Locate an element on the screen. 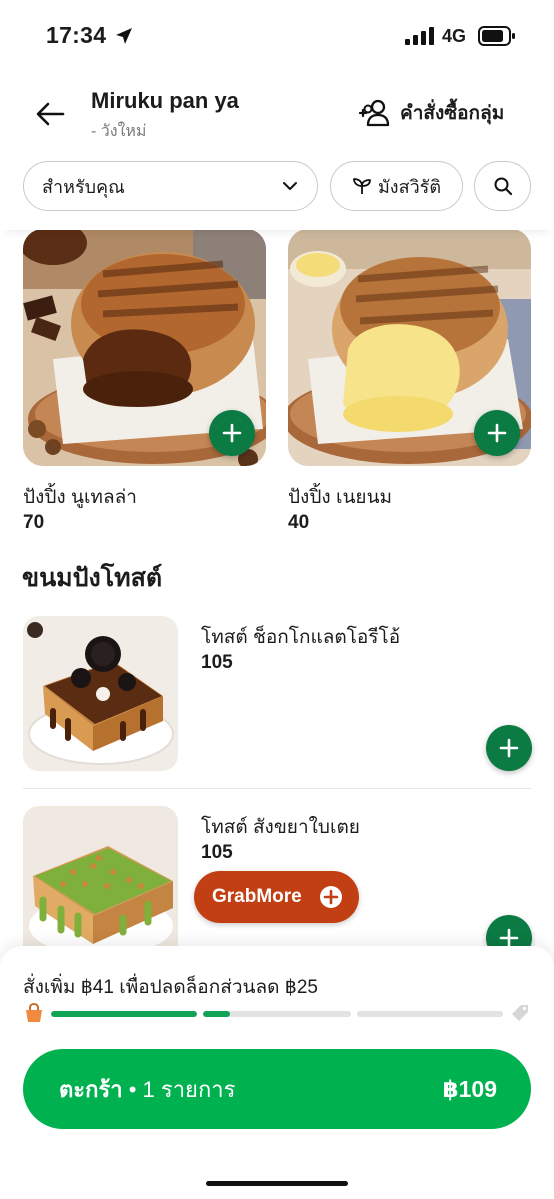 The height and width of the screenshot is (1199, 554). store-branch: - วังใหม่ is located at coordinates (119, 131).